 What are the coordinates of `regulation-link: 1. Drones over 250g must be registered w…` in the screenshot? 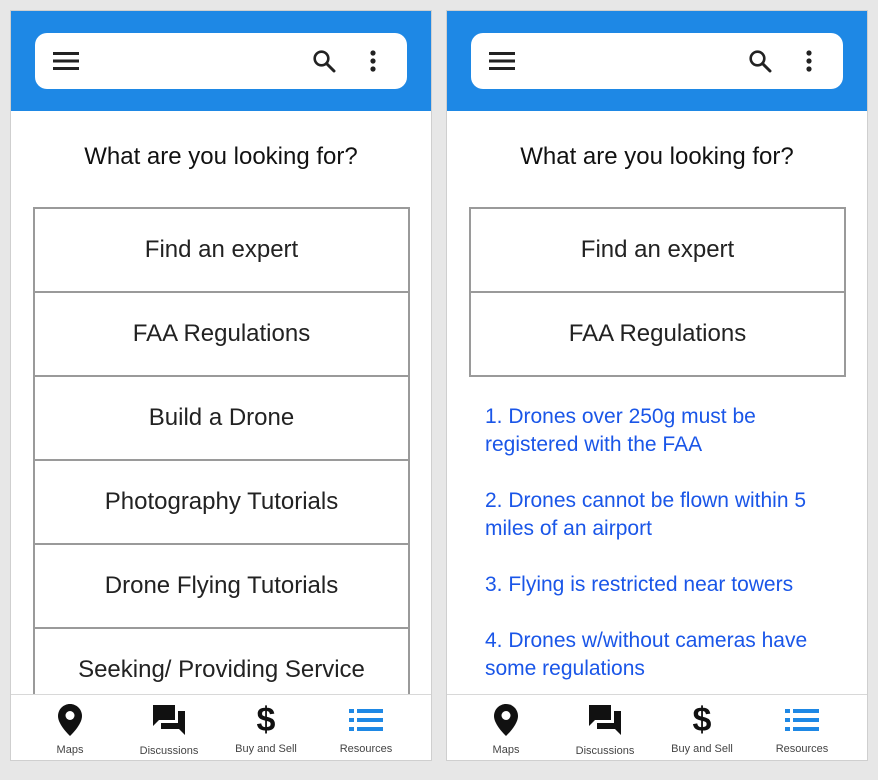 It's located at (667, 431).